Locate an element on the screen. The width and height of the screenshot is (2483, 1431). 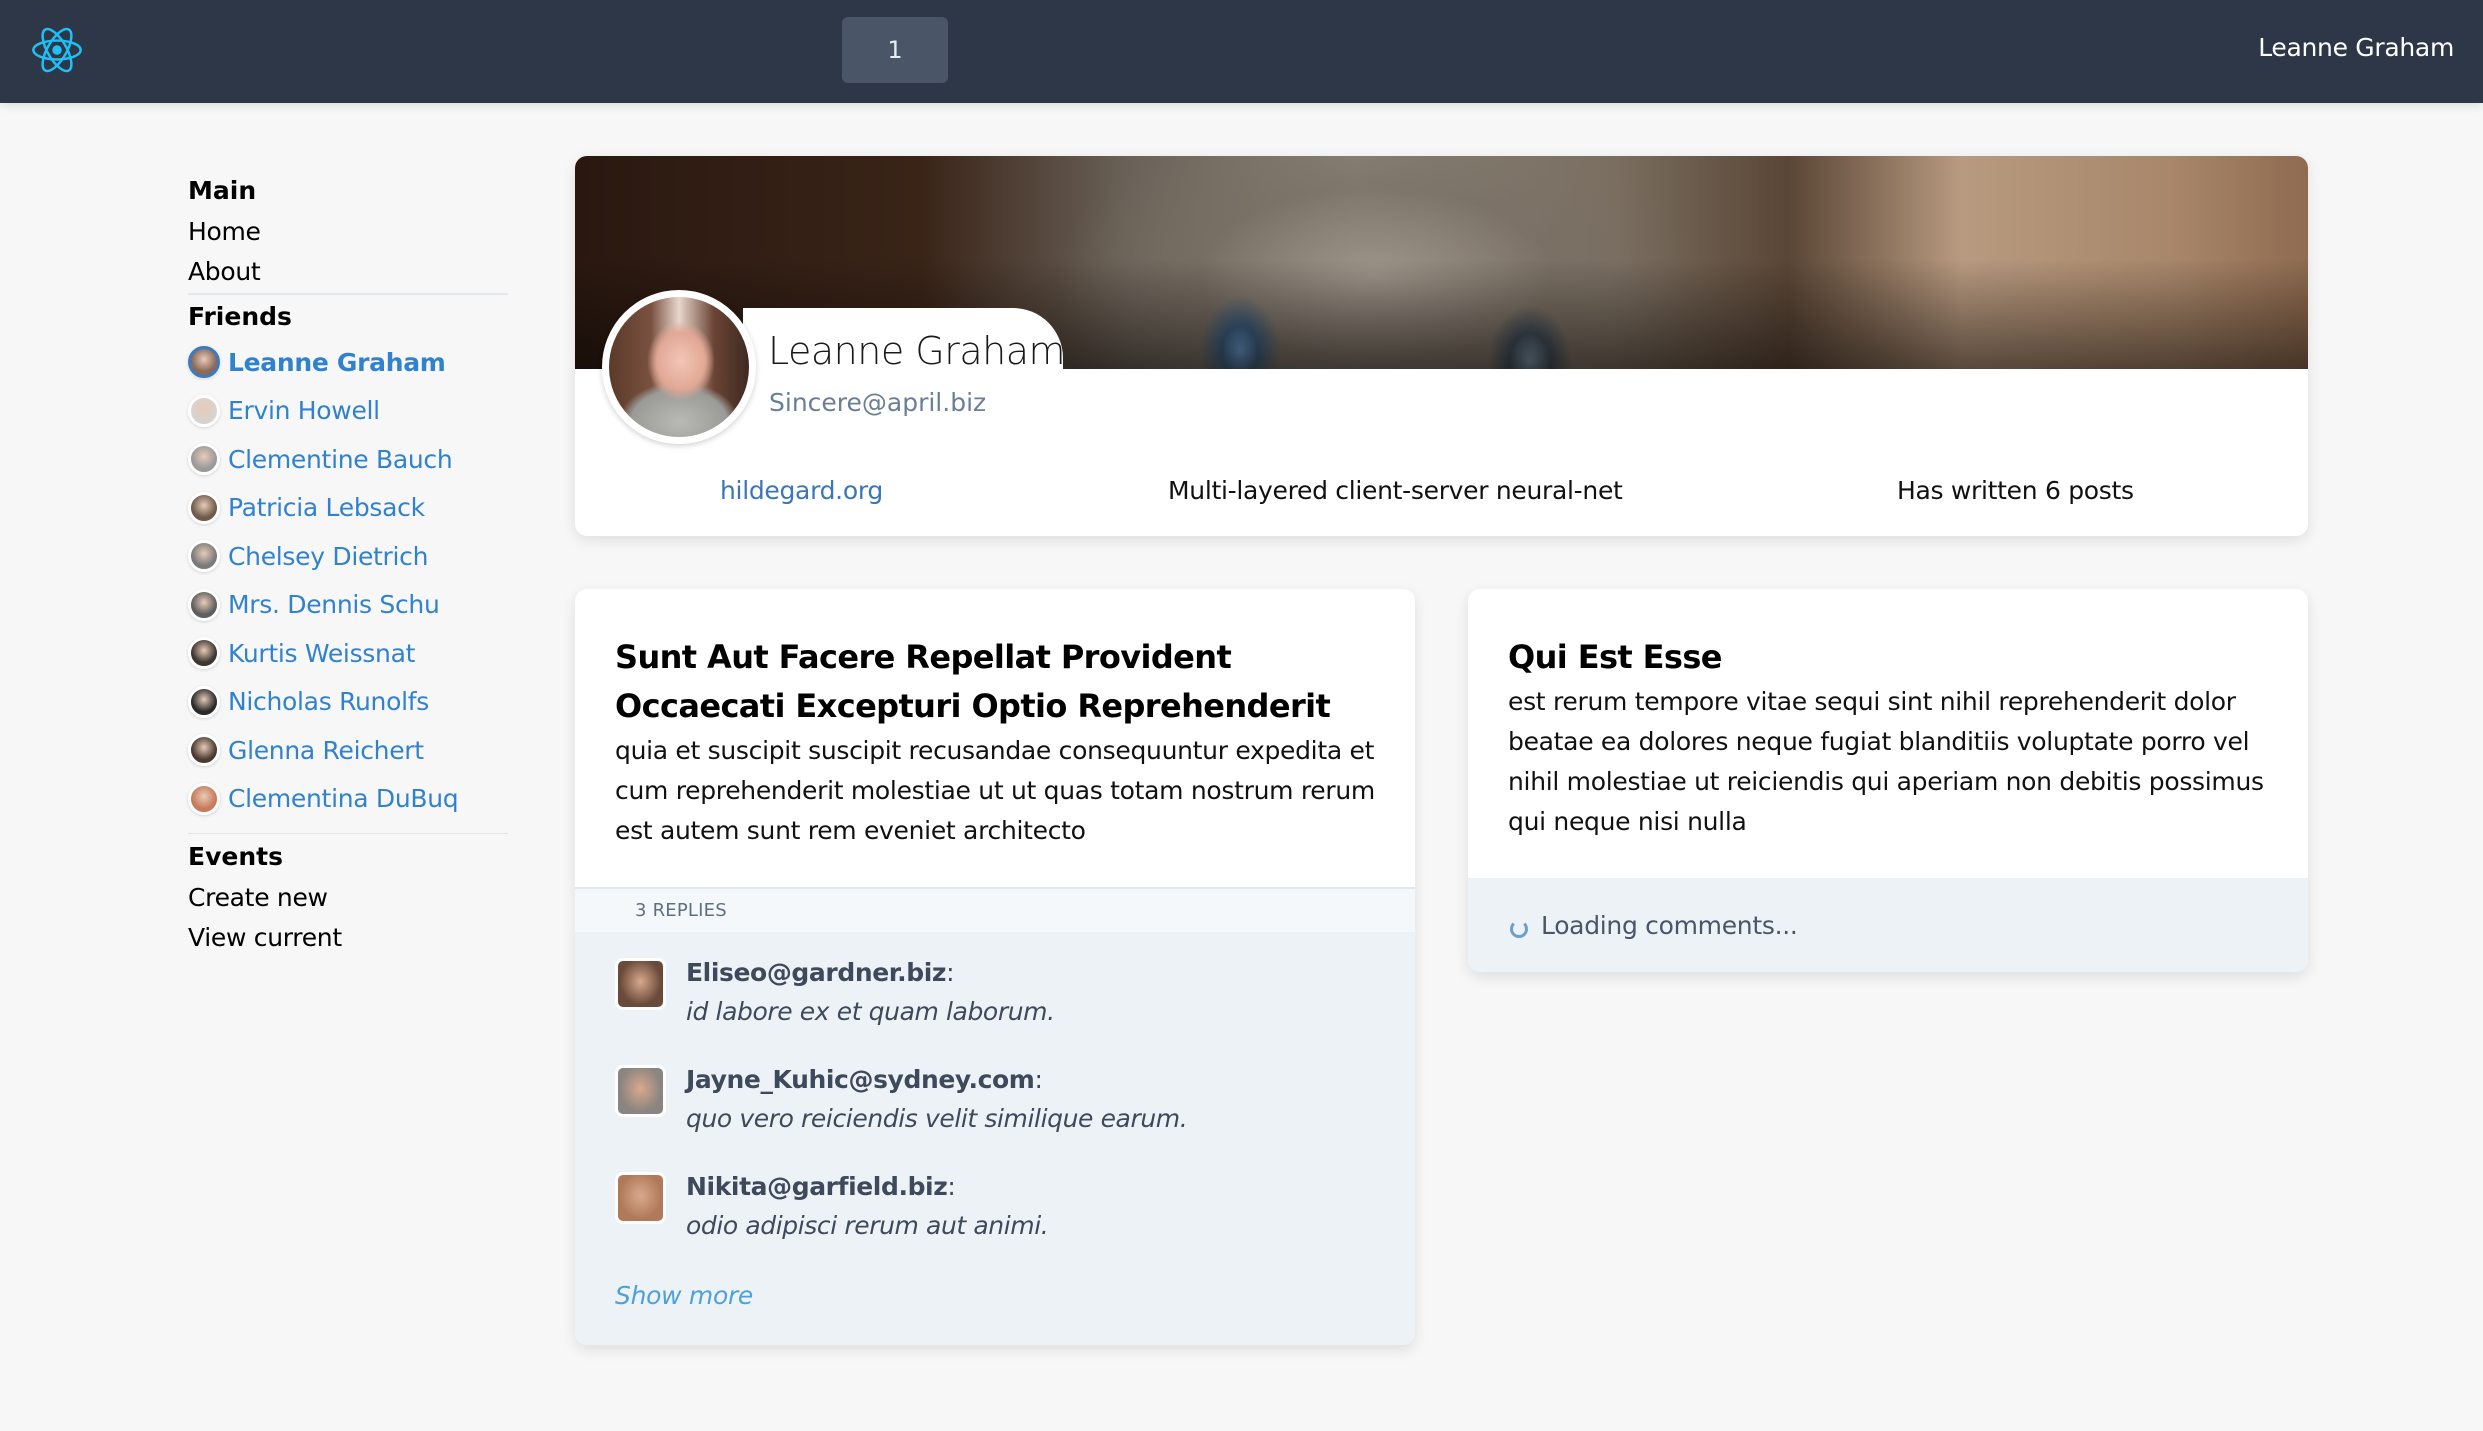
friend-name: Patricia Lebsack is located at coordinates (326, 508).